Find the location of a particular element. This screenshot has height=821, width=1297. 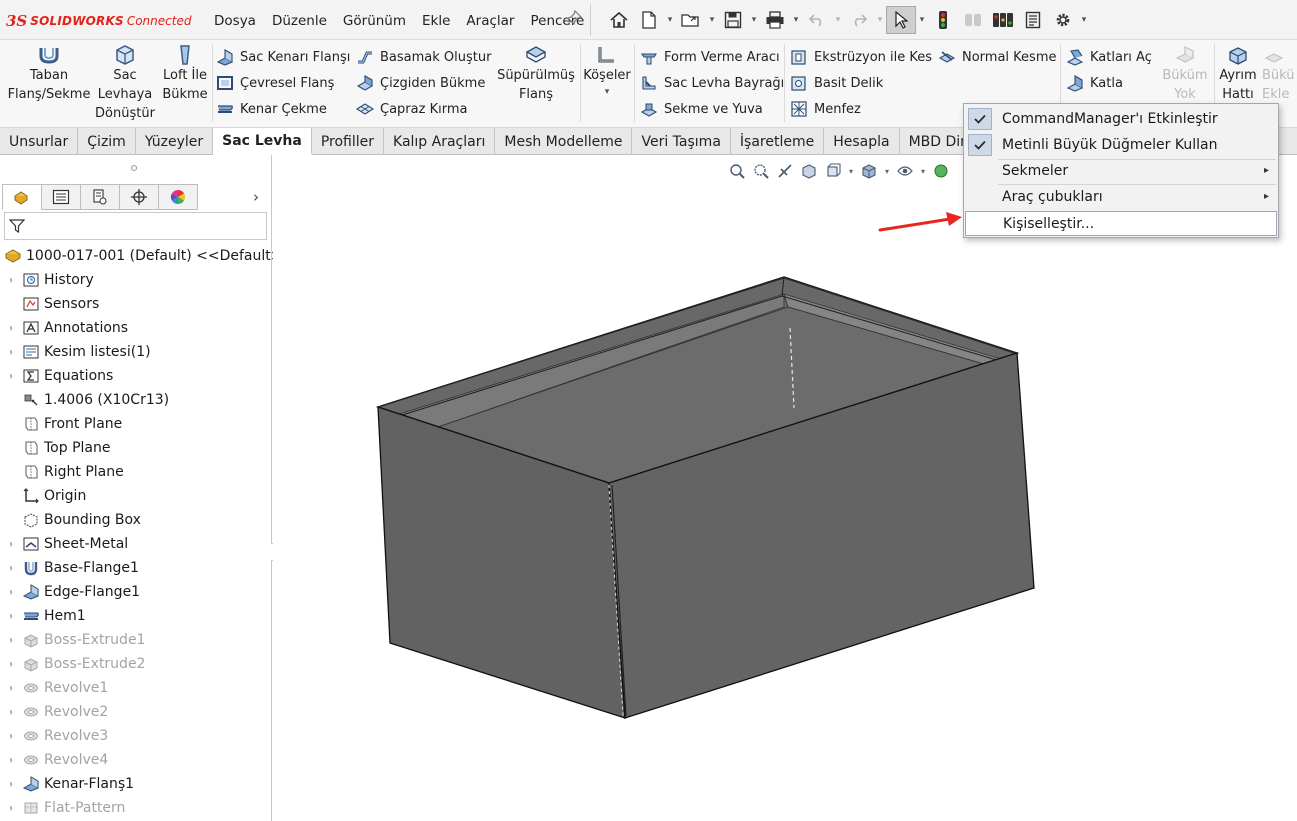

sketched-bend-button: Çizgiden Bükme is located at coordinates (423, 83).